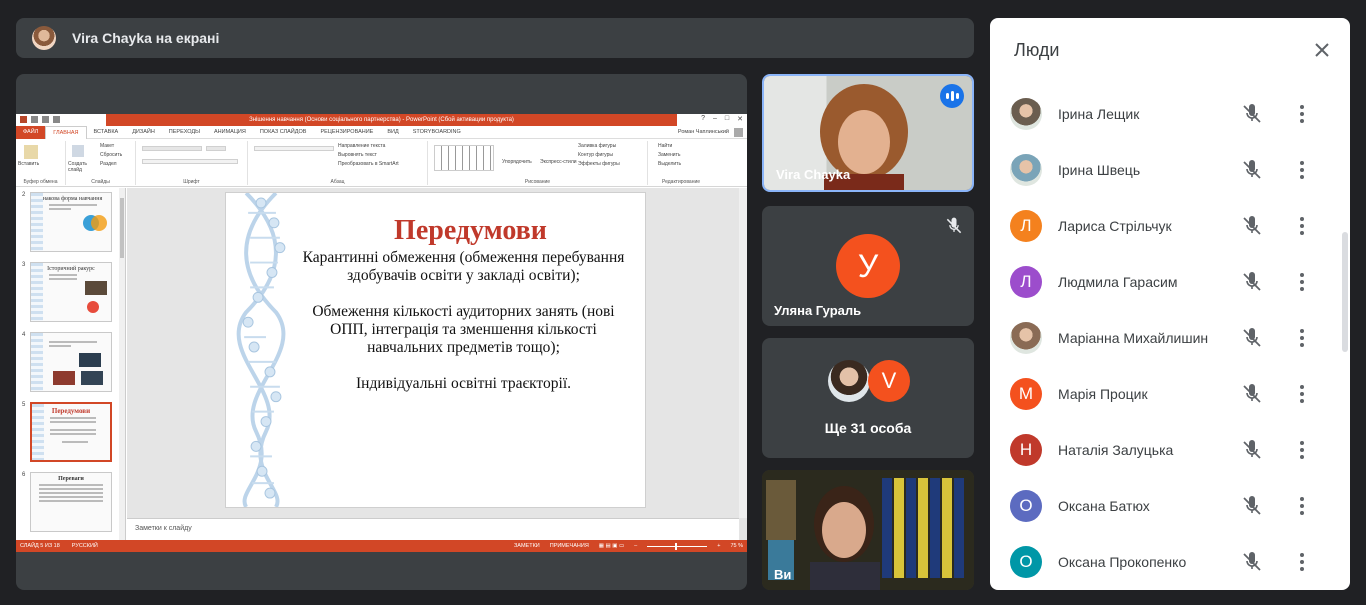 The width and height of the screenshot is (1366, 605). Describe the element at coordinates (71, 502) in the screenshot. I see `slide-thumbnail: Переваги` at that location.